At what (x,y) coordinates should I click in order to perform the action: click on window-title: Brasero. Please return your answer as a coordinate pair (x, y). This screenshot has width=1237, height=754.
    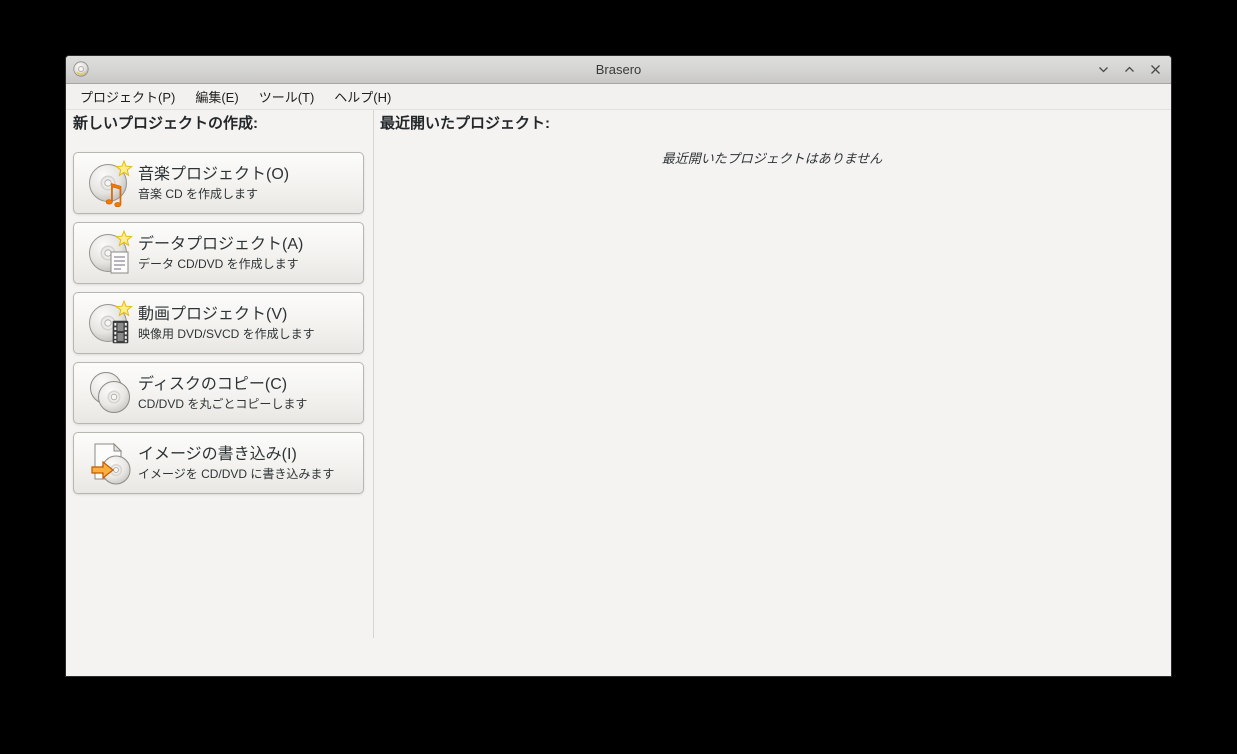
    Looking at the image, I should click on (618, 69).